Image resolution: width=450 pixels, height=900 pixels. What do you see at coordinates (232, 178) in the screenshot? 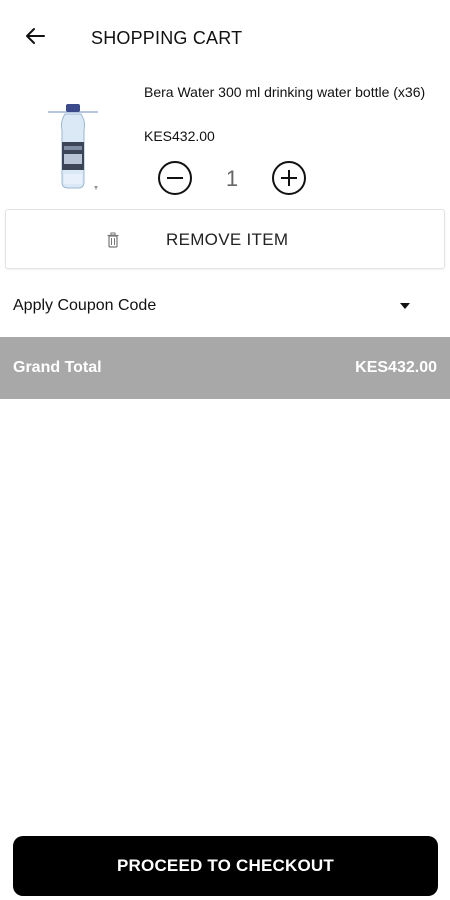
I see `quantity-value: 1` at bounding box center [232, 178].